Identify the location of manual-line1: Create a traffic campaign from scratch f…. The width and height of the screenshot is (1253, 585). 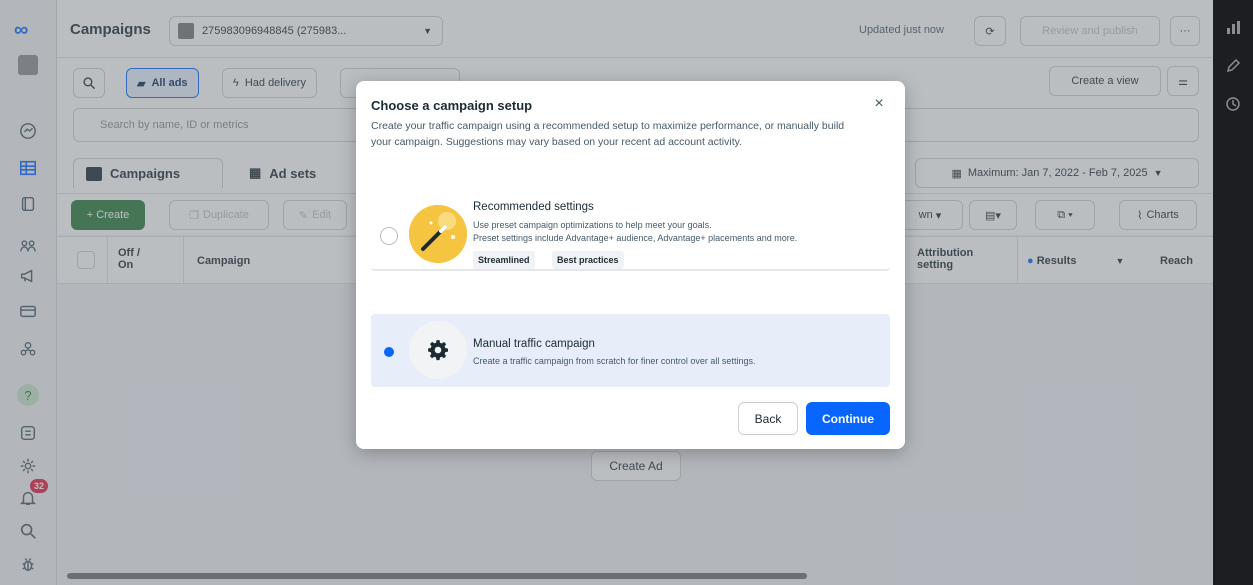
(614, 361).